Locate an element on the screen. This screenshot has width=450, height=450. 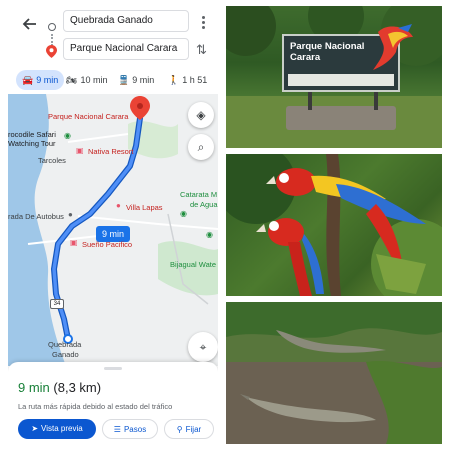
back-arrow-icon is located at coordinates (32, 26).